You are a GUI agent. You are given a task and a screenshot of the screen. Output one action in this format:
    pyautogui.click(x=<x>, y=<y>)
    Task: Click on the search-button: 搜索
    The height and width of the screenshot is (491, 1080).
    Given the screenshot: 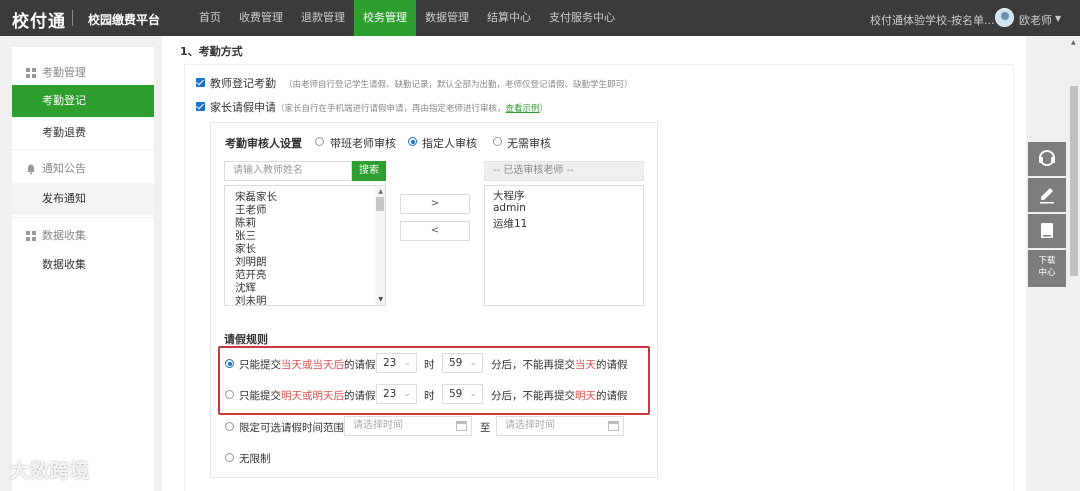 What is the action you would take?
    pyautogui.click(x=369, y=171)
    